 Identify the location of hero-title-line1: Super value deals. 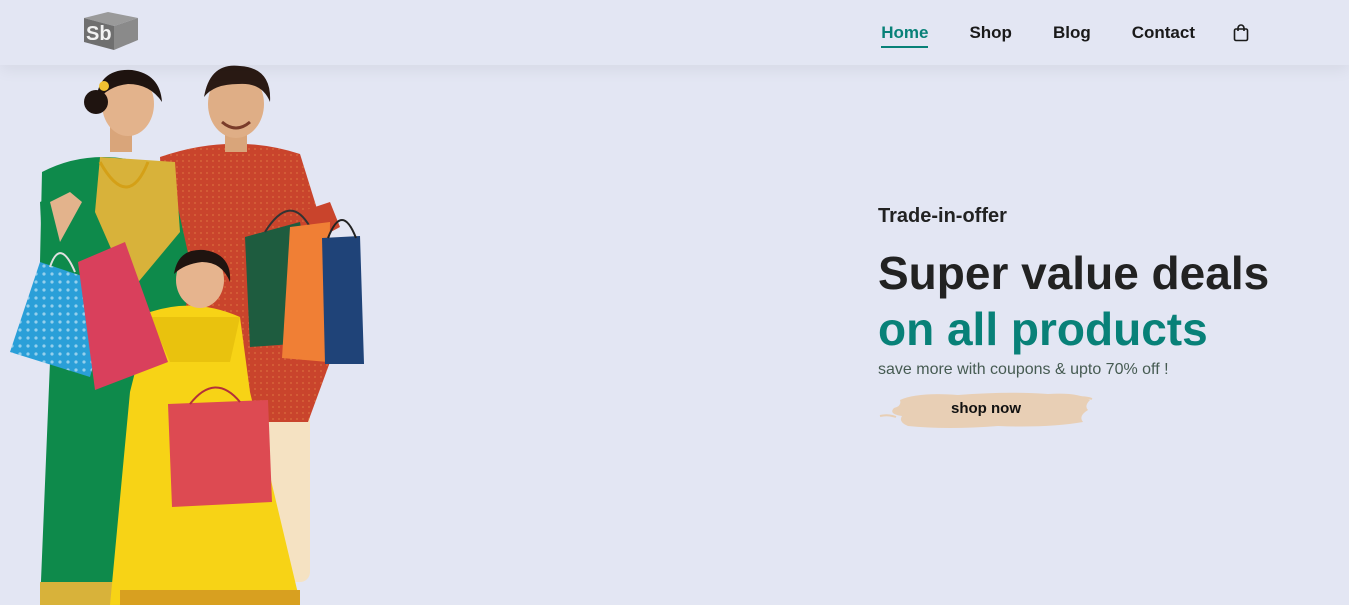
(1074, 273).